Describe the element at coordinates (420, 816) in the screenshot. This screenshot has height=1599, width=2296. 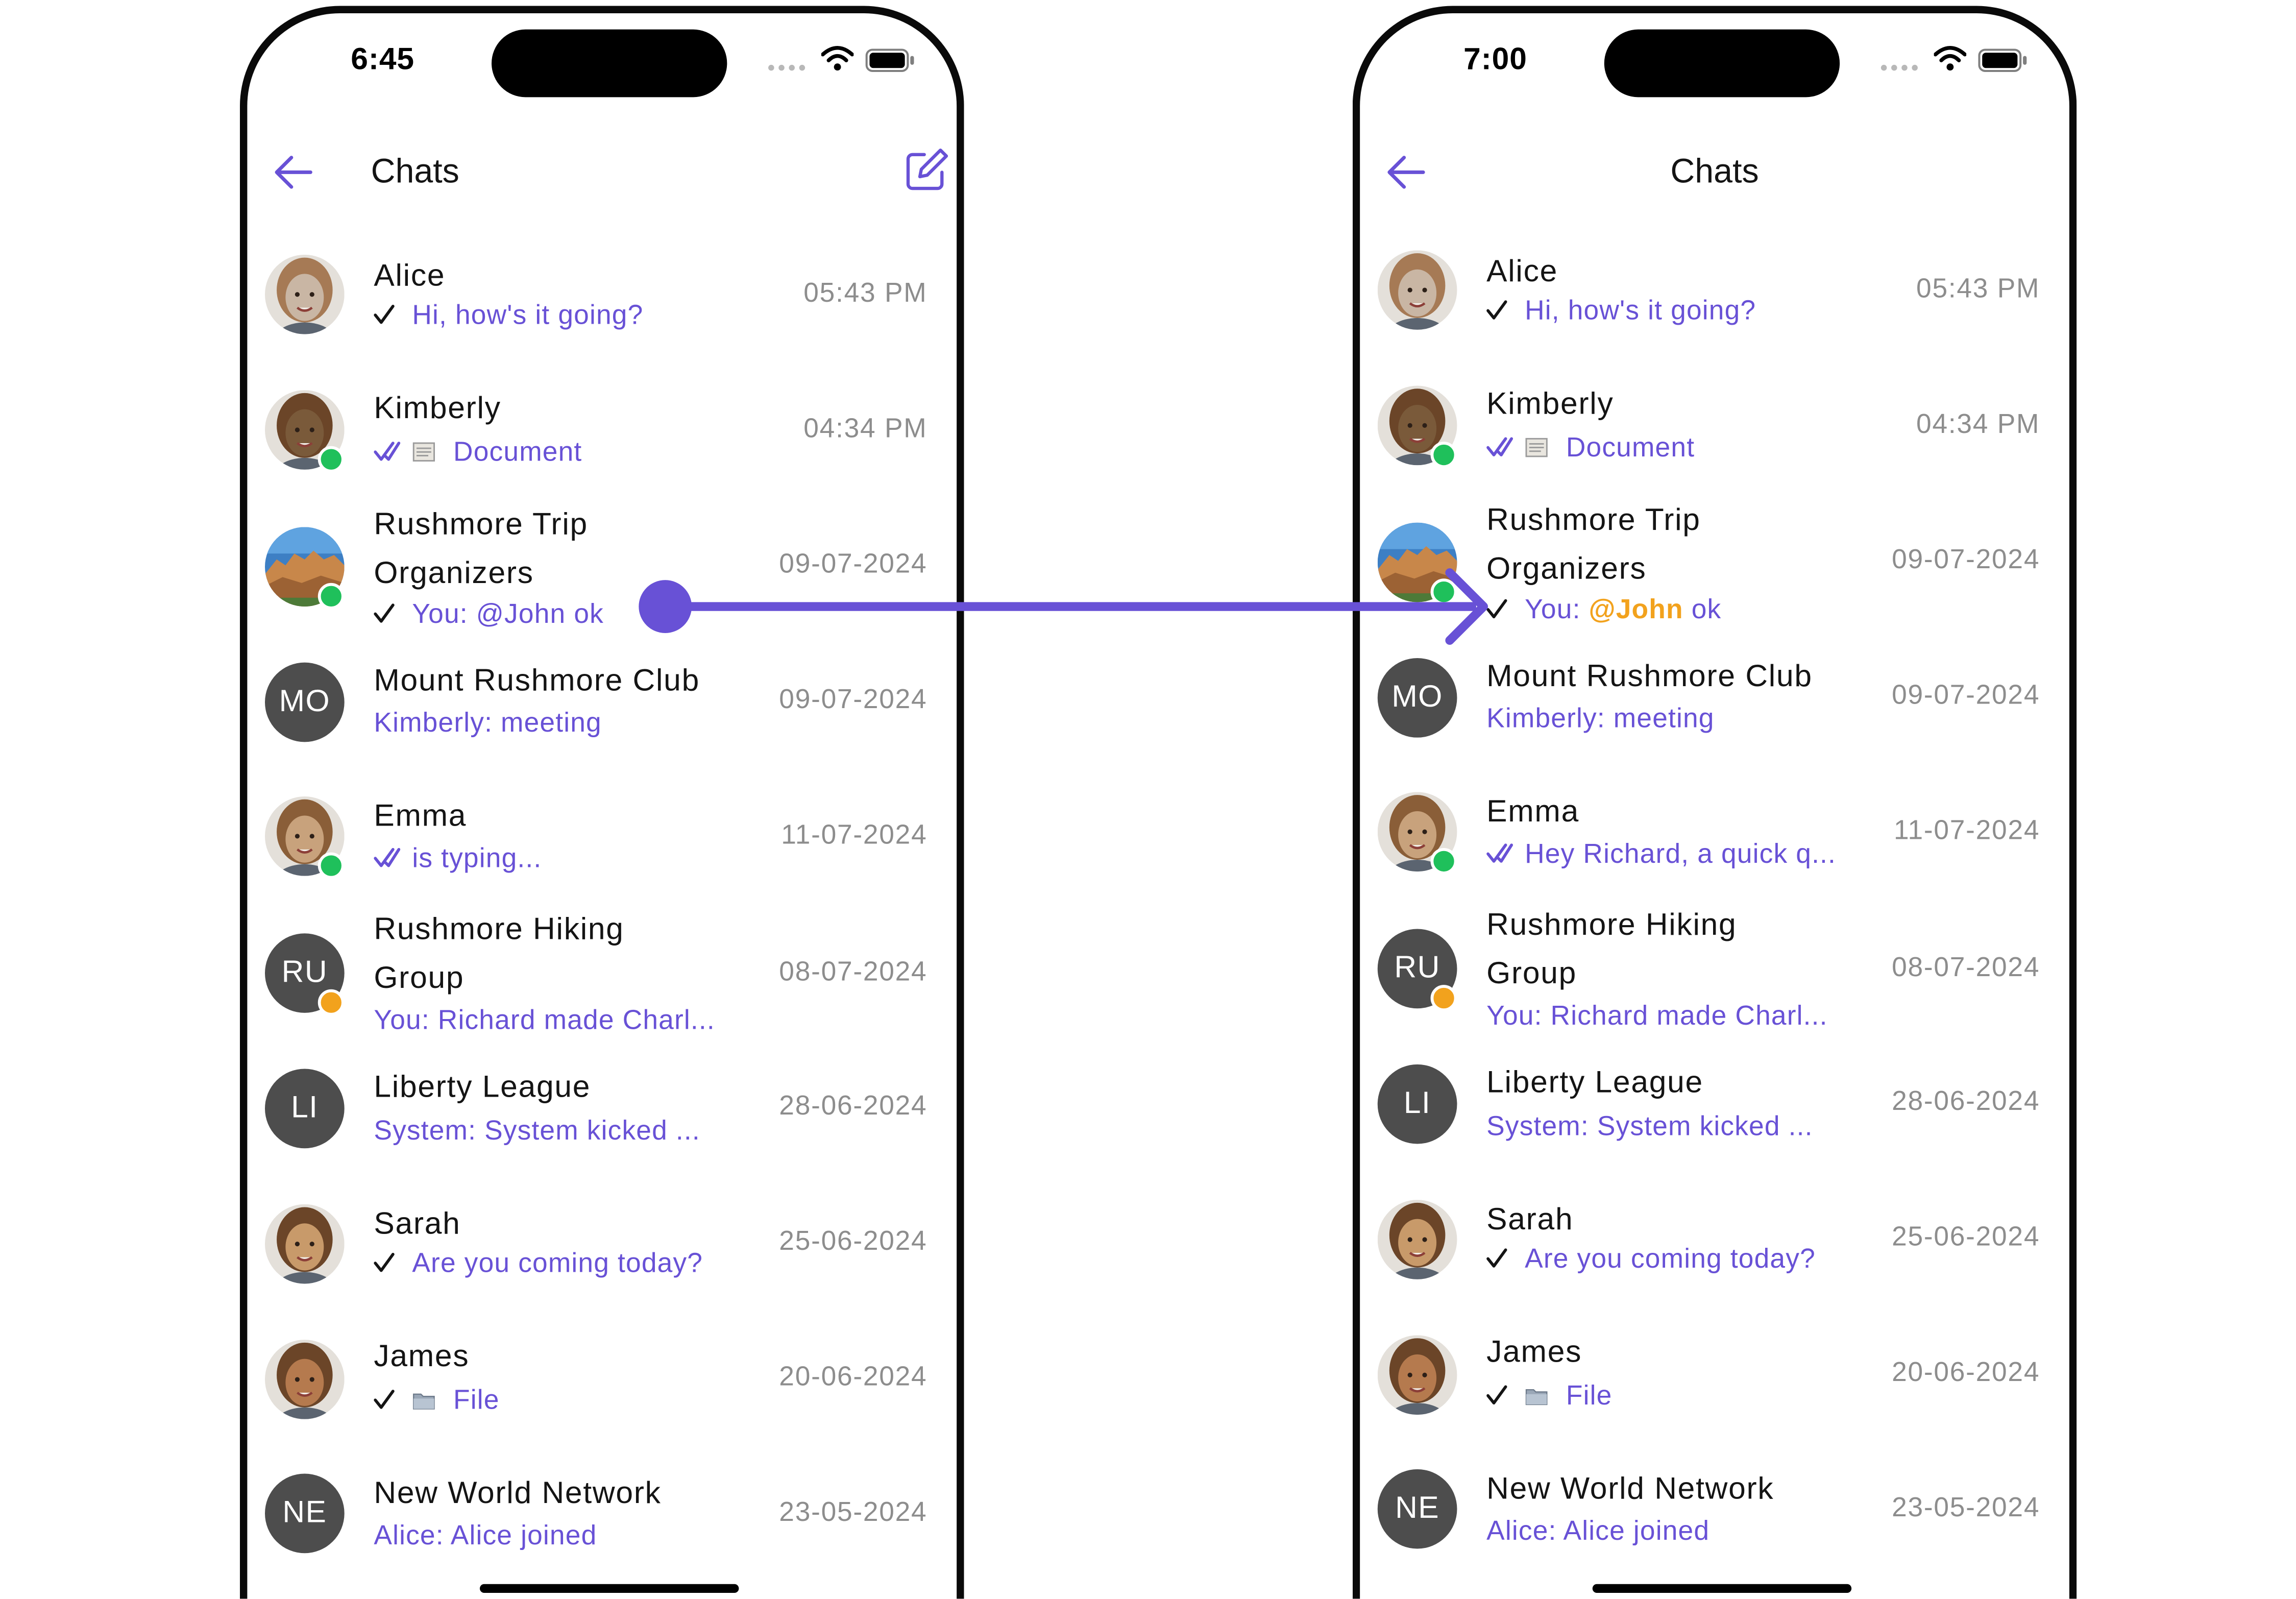
I see `chat-name: Emma` at that location.